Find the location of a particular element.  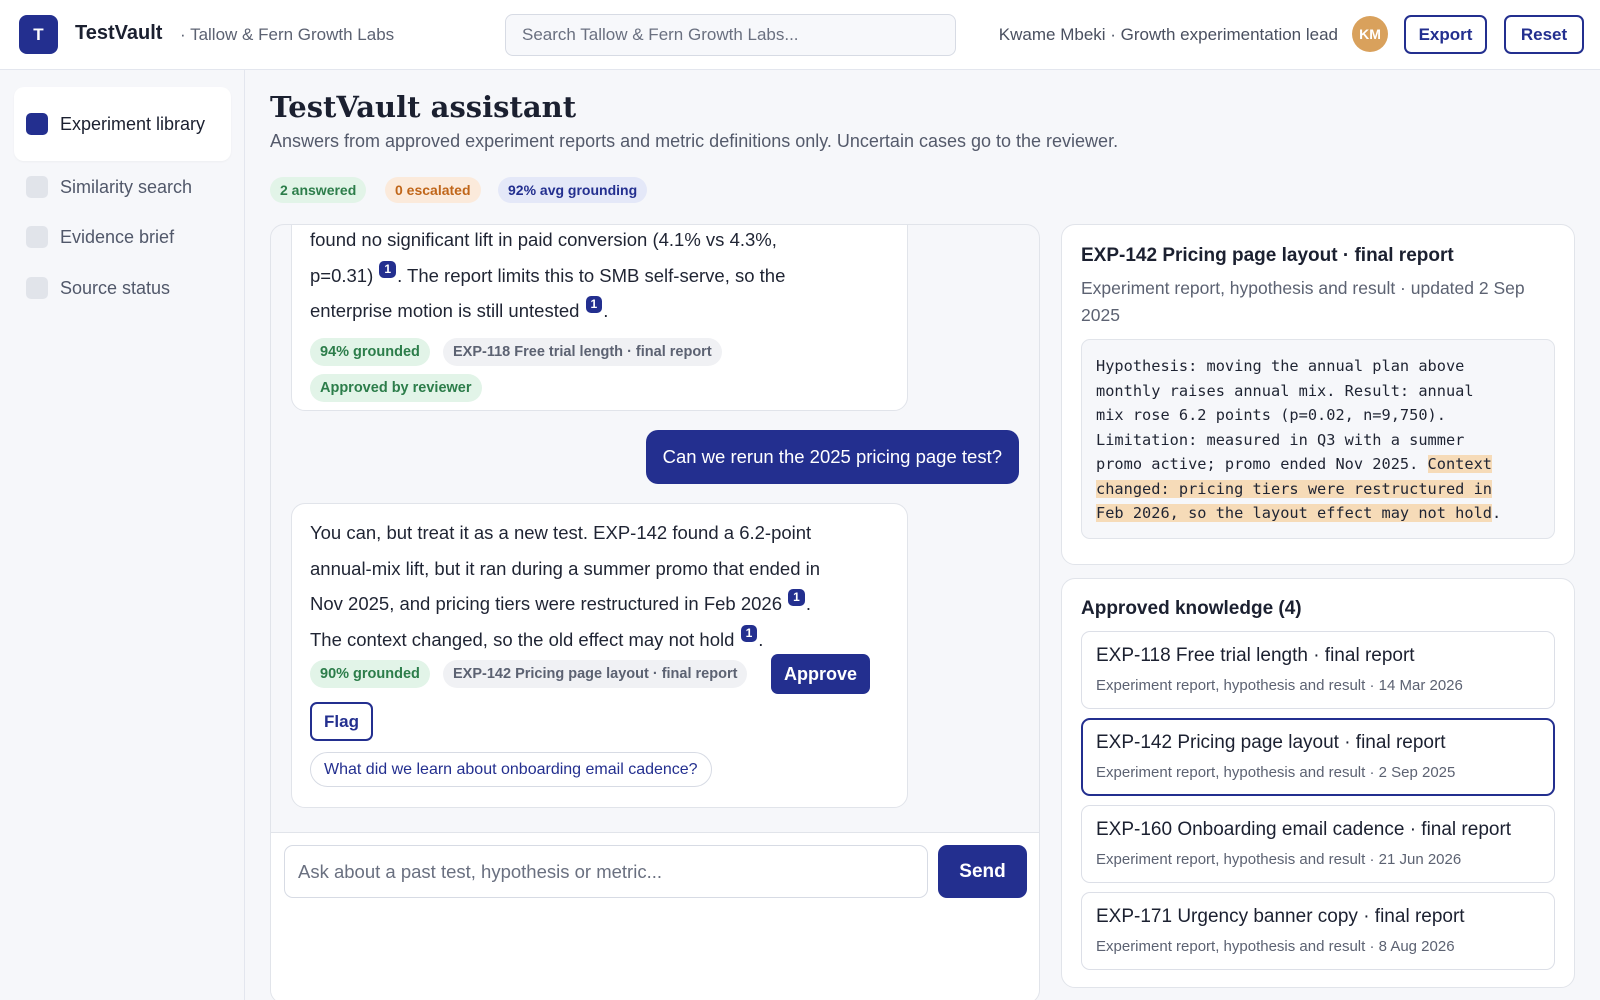

sidebar-item-source-status: Source status is located at coordinates (122, 288).